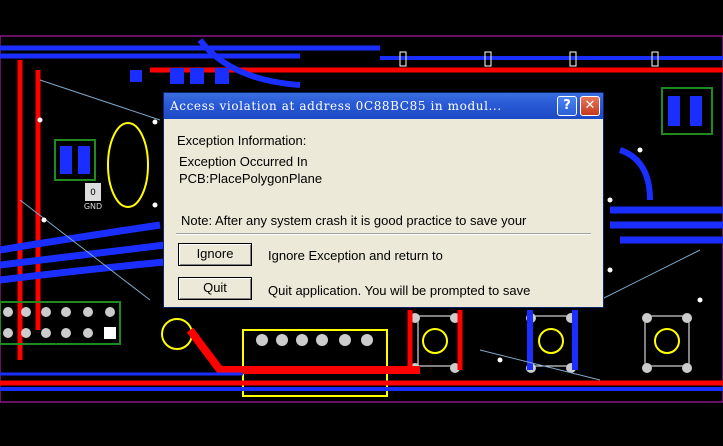 Image resolution: width=723 pixels, height=446 pixels. Describe the element at coordinates (383, 234) in the screenshot. I see `separator` at that location.